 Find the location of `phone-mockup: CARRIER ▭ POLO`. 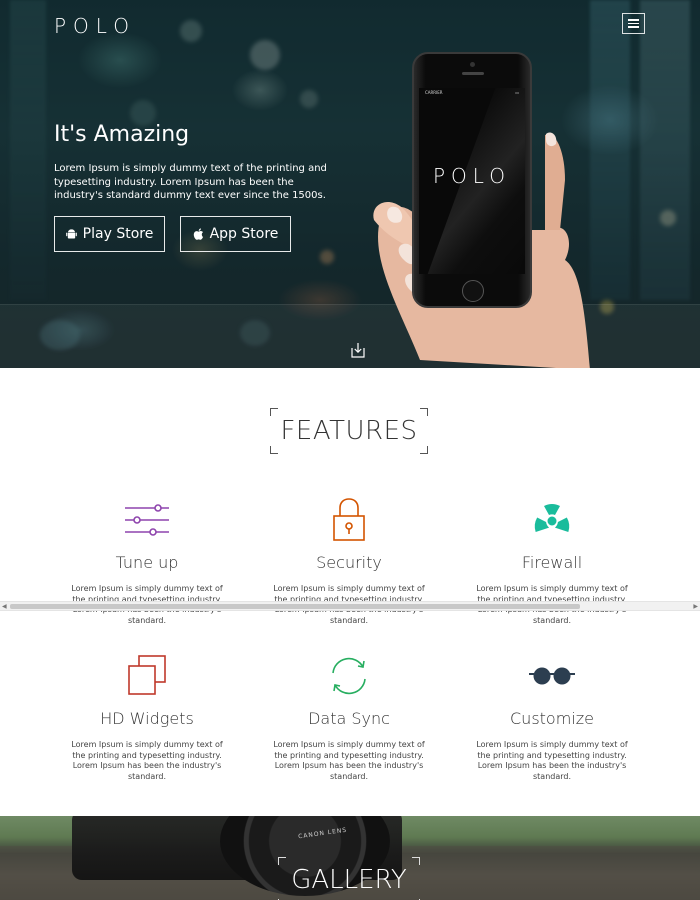

phone-mockup: CARRIER ▭ POLO is located at coordinates (472, 180).